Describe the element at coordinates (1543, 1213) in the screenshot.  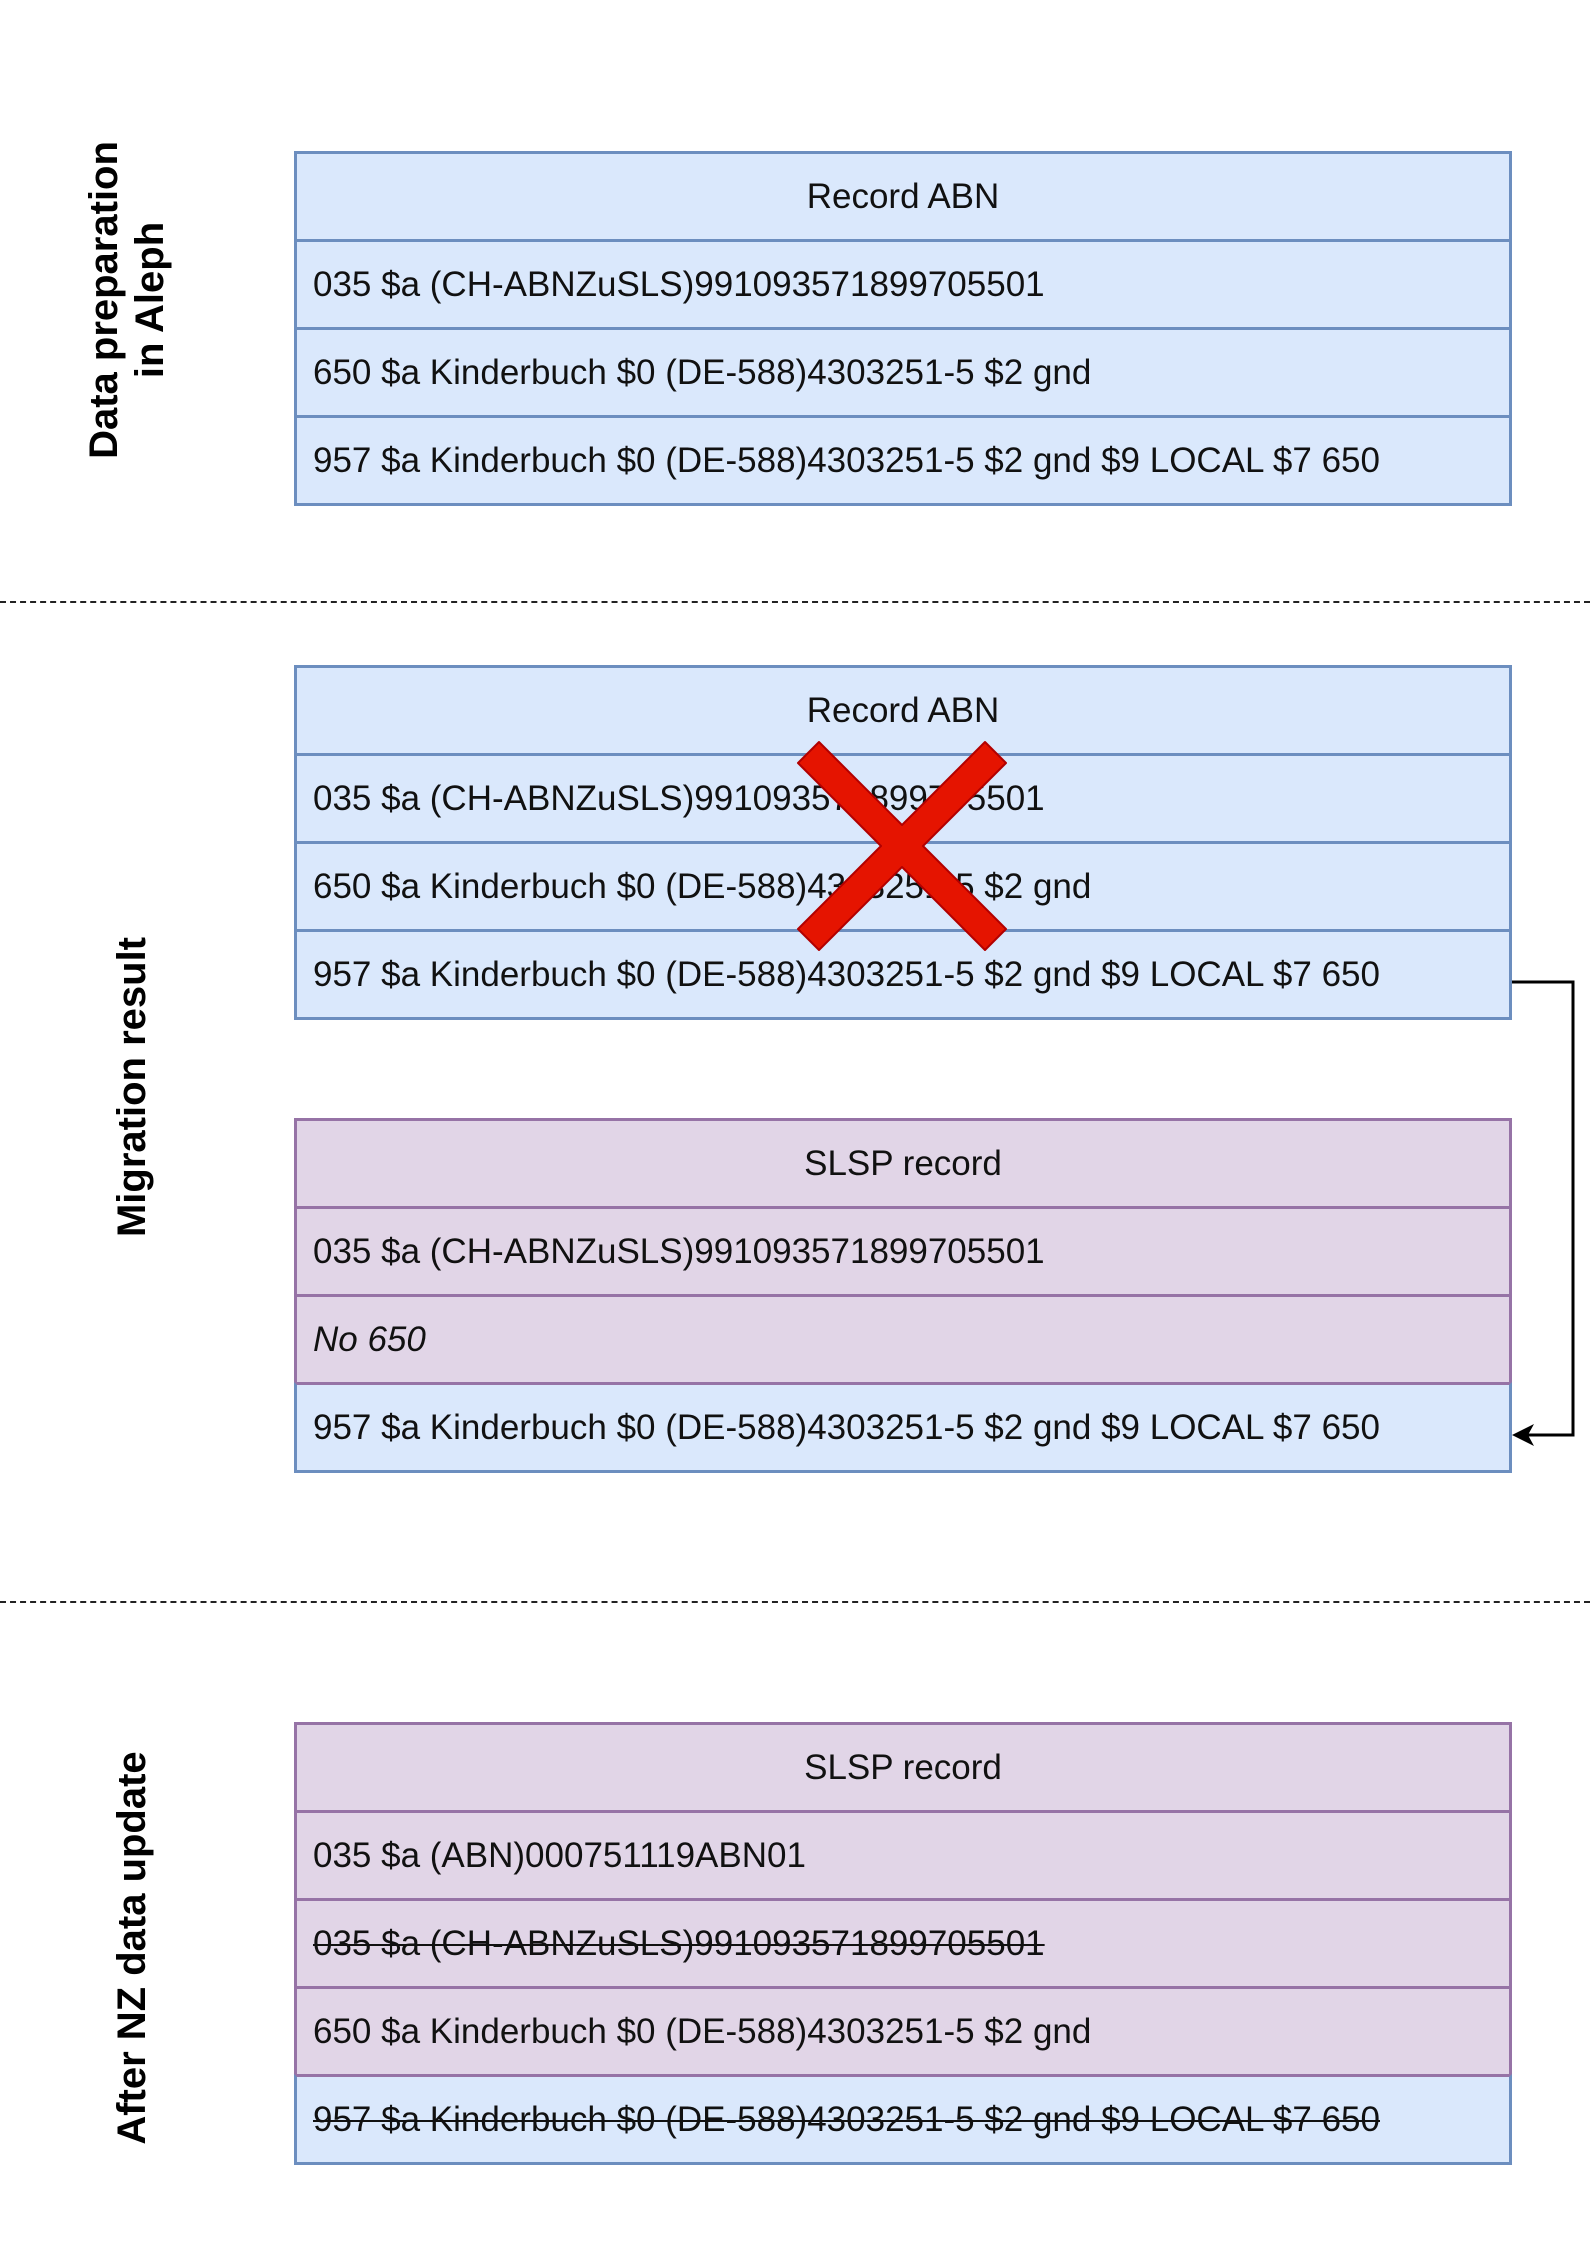
I see `arrow-connector` at that location.